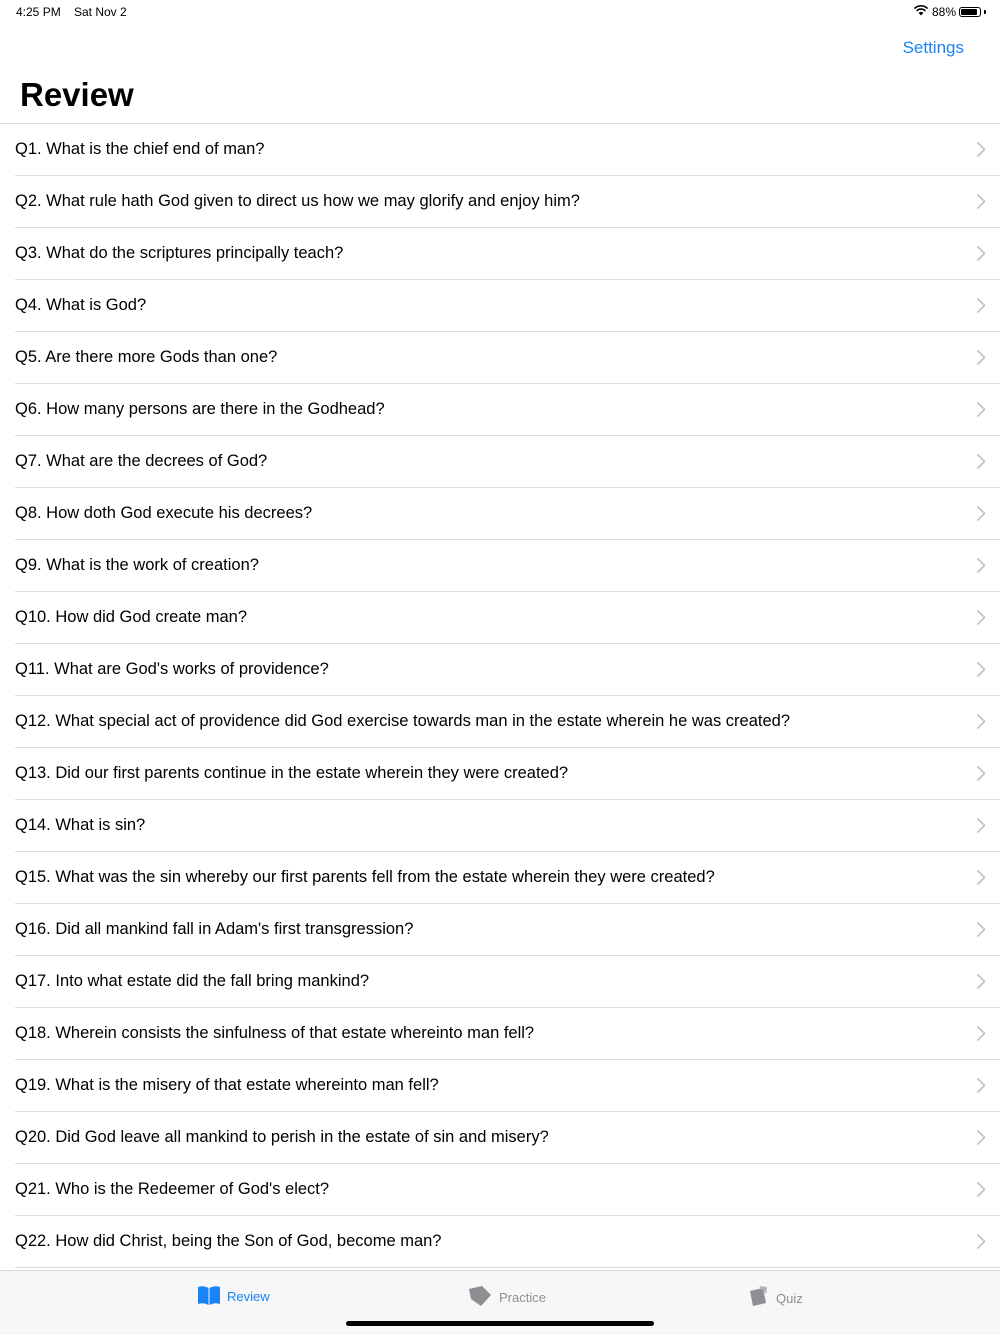  I want to click on home-indicator, so click(500, 1323).